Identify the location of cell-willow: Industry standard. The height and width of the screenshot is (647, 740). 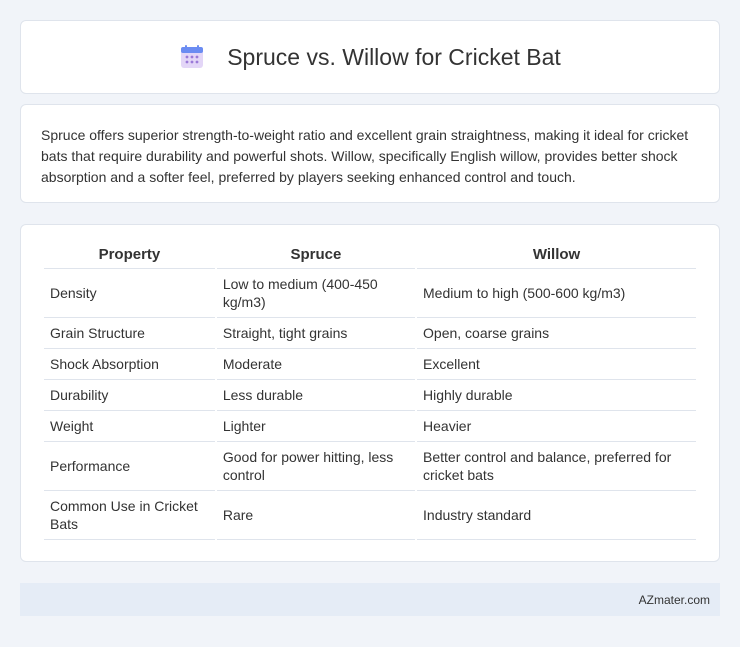
(556, 515).